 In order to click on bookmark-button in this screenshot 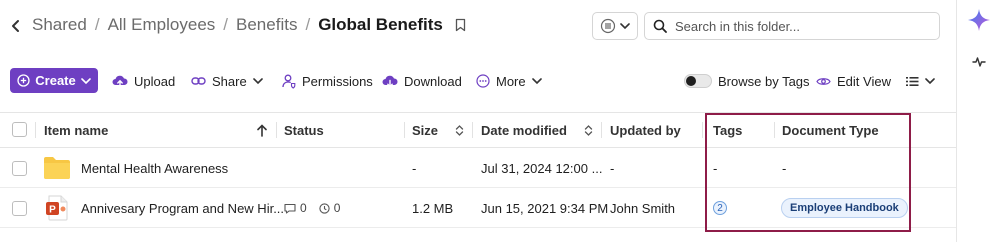, I will do `click(460, 25)`.